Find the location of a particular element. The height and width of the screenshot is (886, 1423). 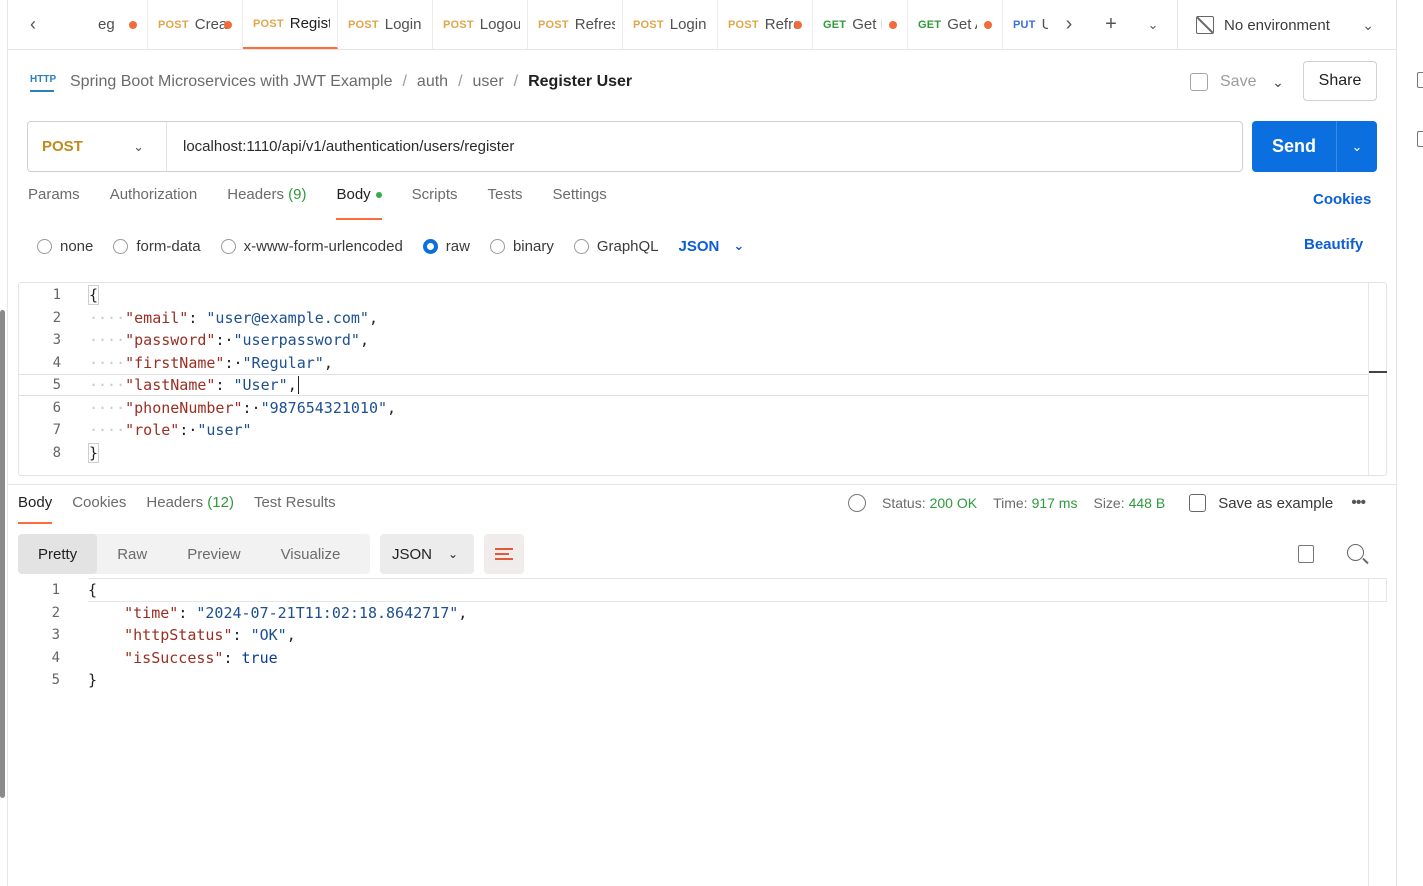

code-text: ····"password":·"userpassword", is located at coordinates (229, 340).